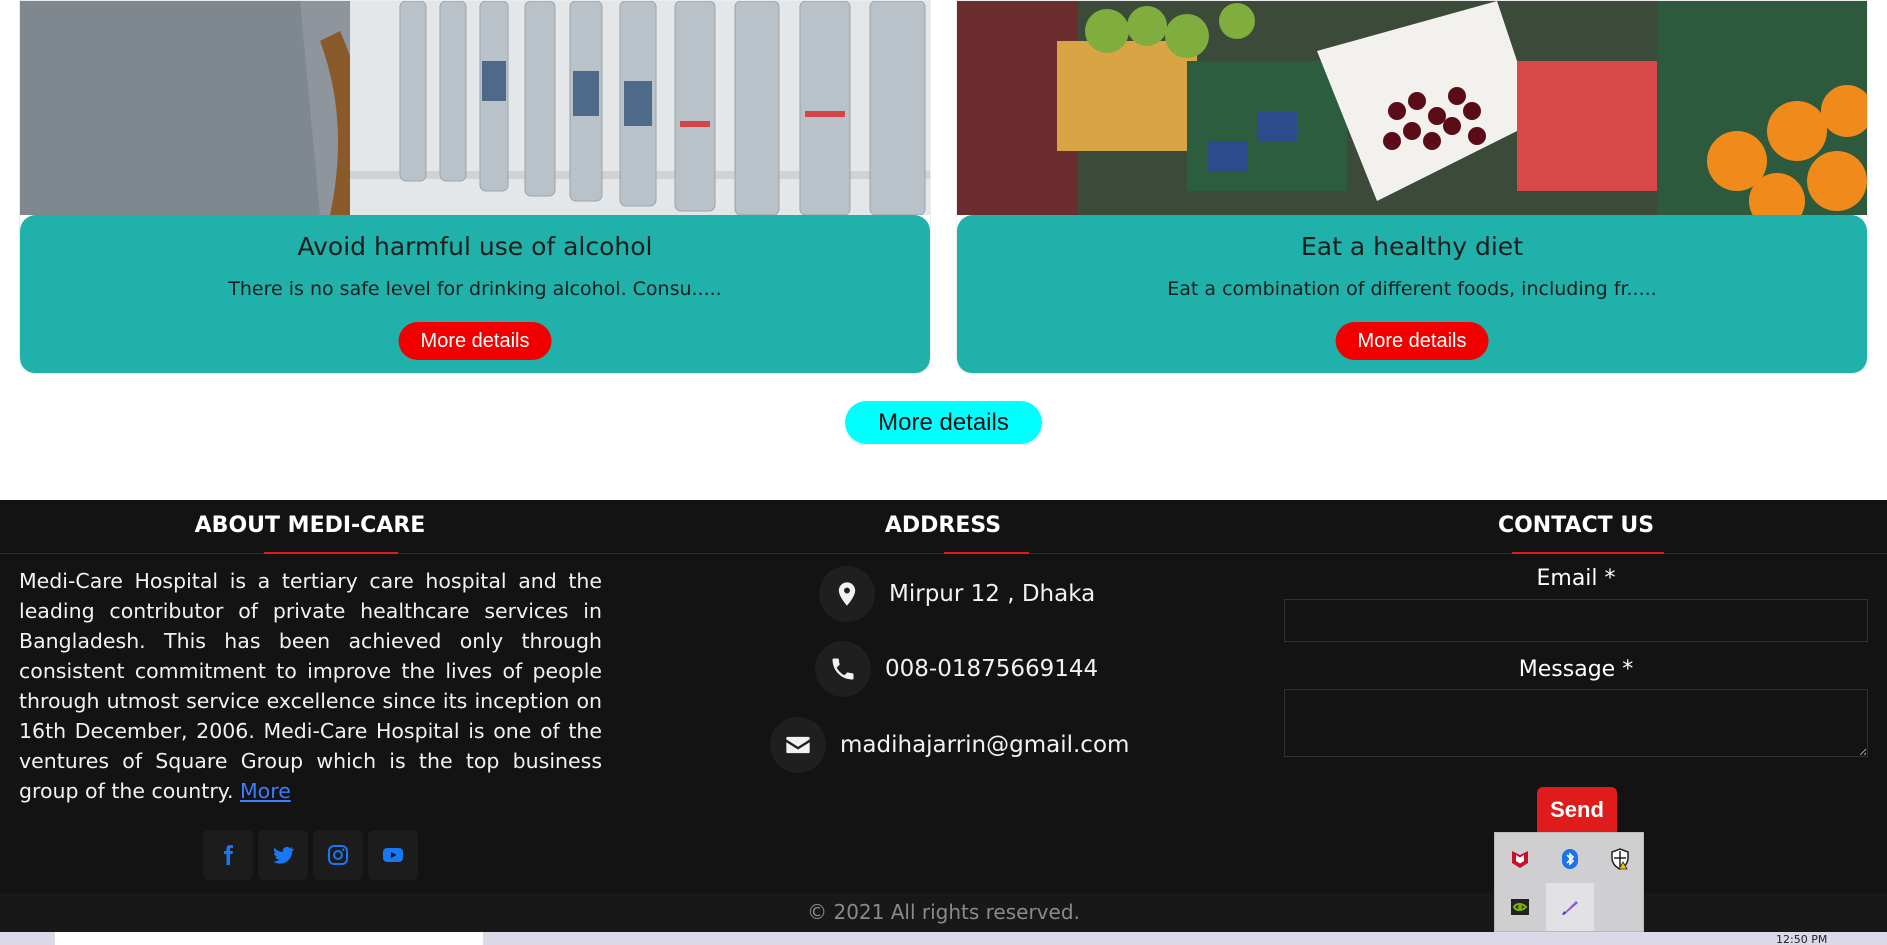 Image resolution: width=1887 pixels, height=945 pixels. I want to click on instagram-icon, so click(338, 855).